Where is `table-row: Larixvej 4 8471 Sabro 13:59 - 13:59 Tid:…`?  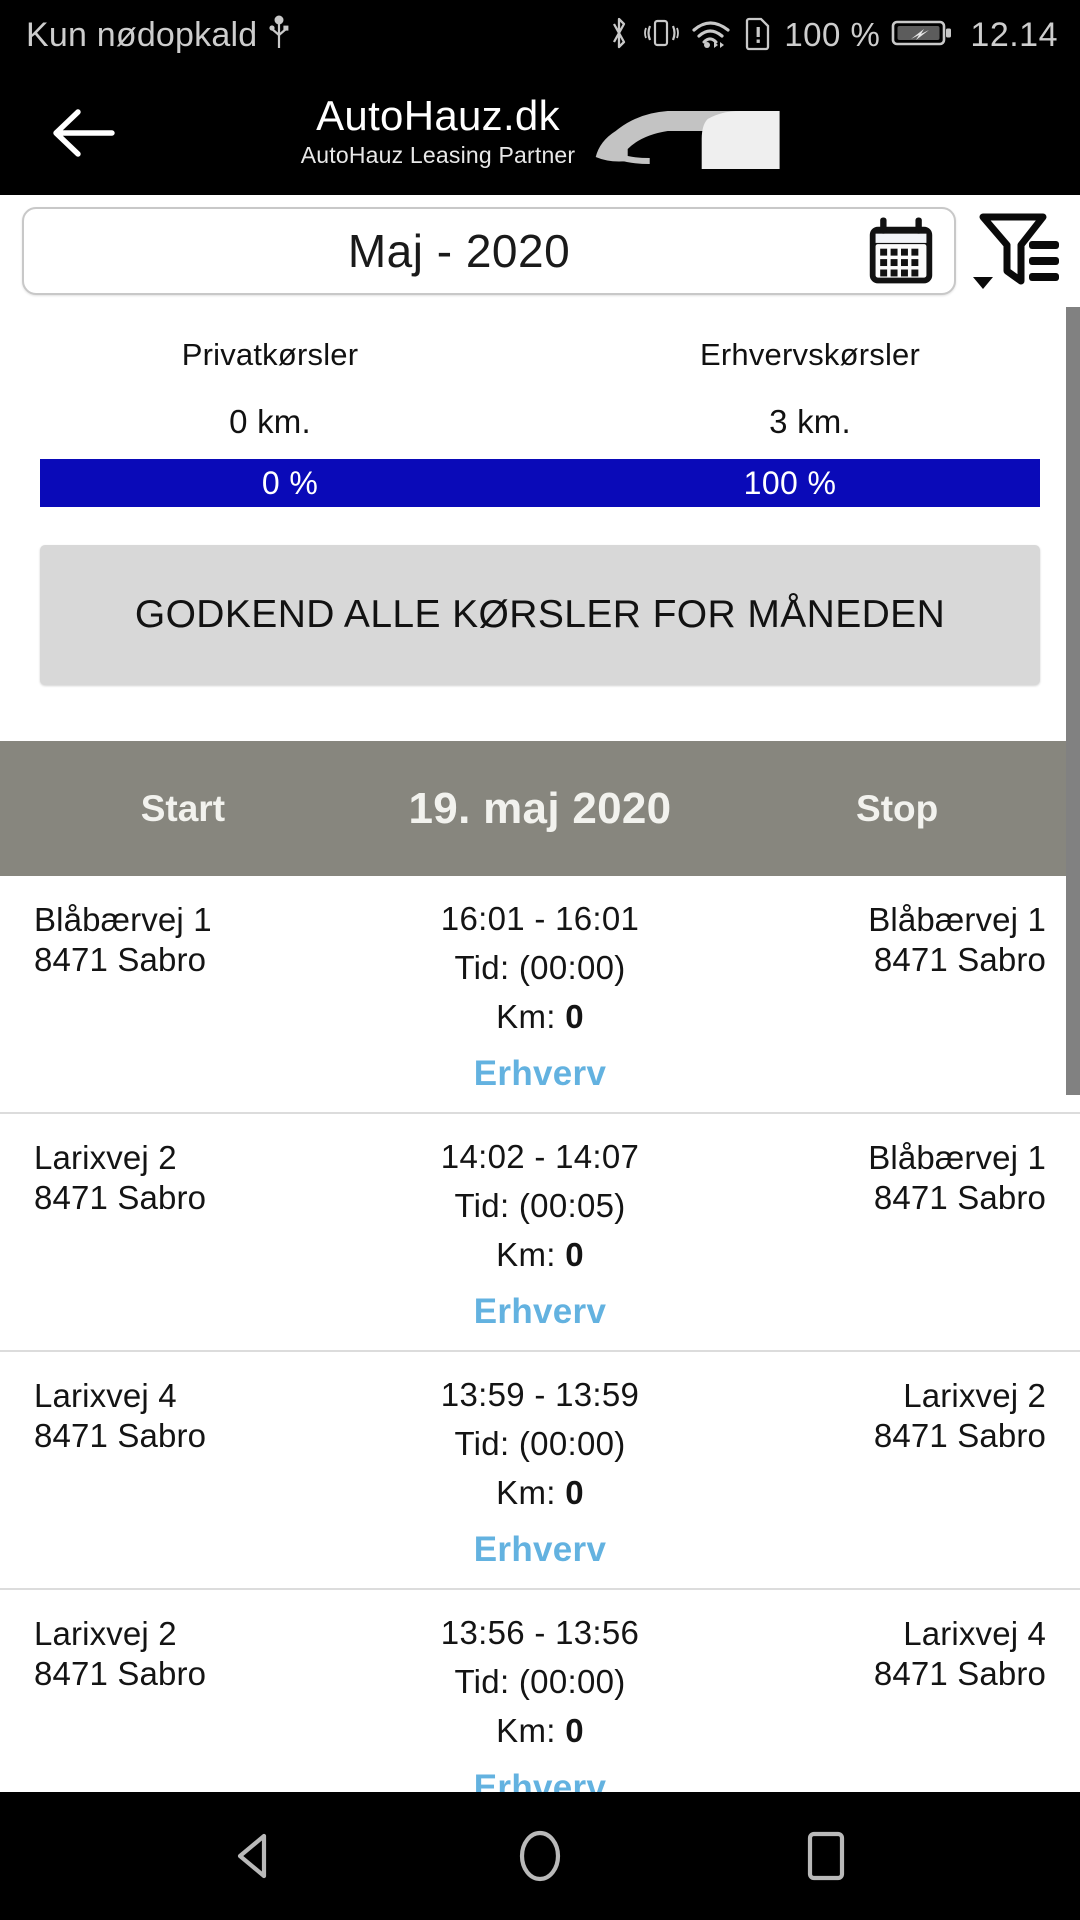
table-row: Larixvej 4 8471 Sabro 13:59 - 13:59 Tid:… is located at coordinates (540, 1471).